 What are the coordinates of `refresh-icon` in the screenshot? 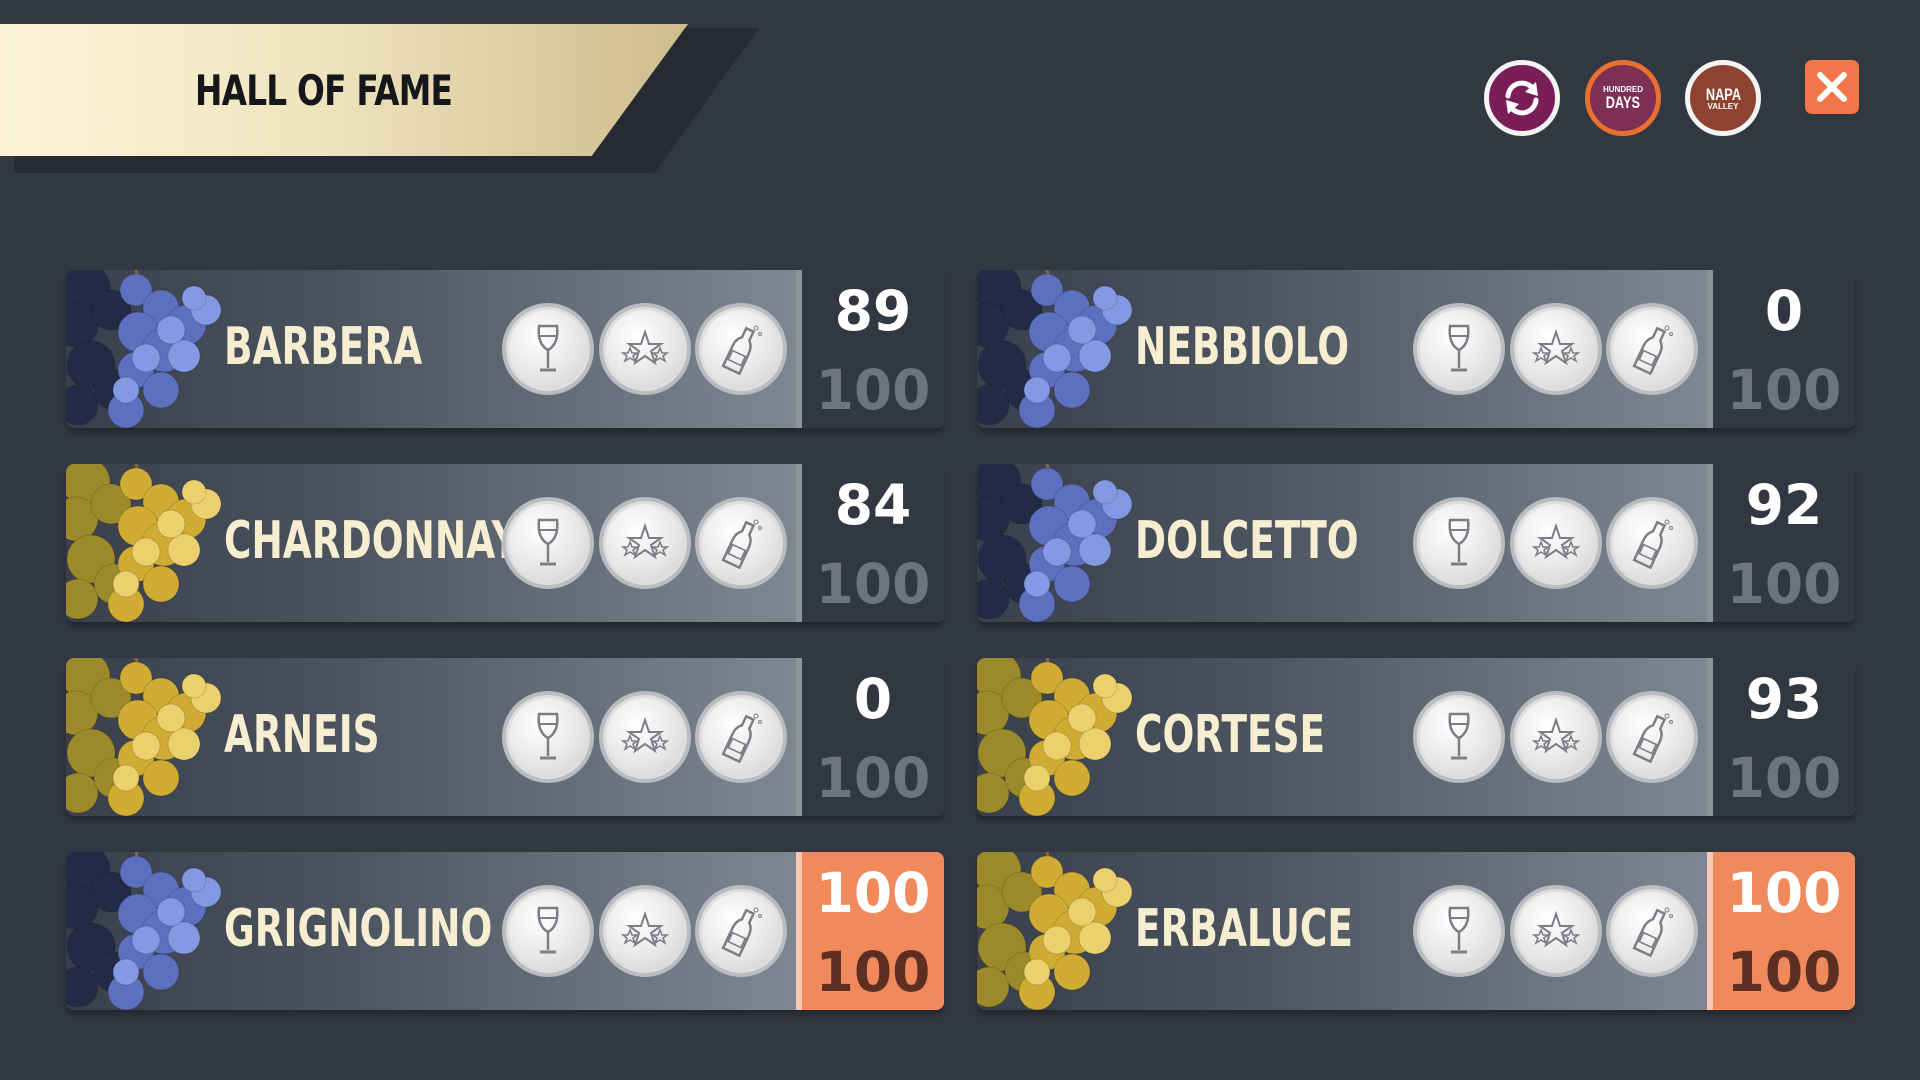 It's located at (1522, 98).